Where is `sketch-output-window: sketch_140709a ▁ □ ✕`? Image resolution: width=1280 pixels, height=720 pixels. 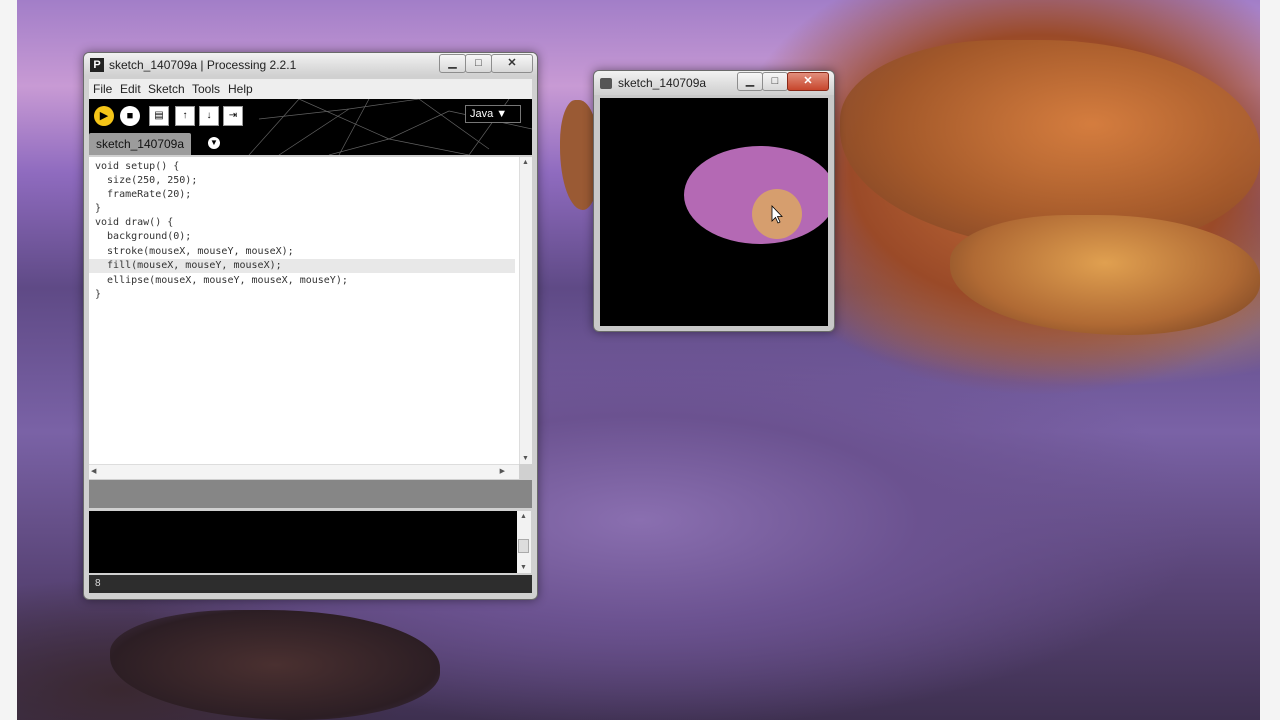
sketch-output-window: sketch_140709a ▁ □ ✕ is located at coordinates (714, 201).